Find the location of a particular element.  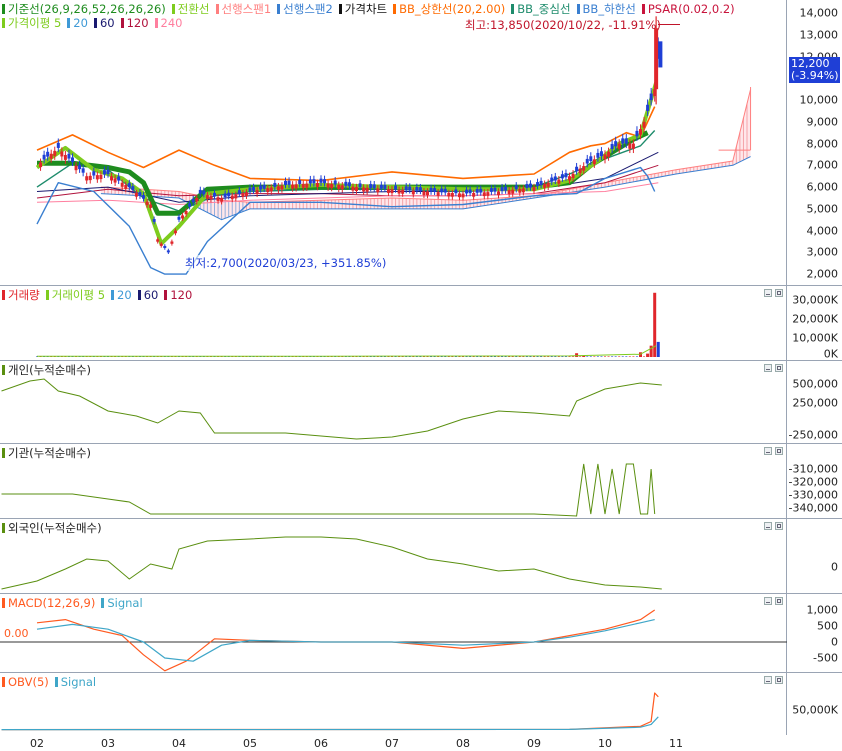

institution-plot-area is located at coordinates (393, 481).